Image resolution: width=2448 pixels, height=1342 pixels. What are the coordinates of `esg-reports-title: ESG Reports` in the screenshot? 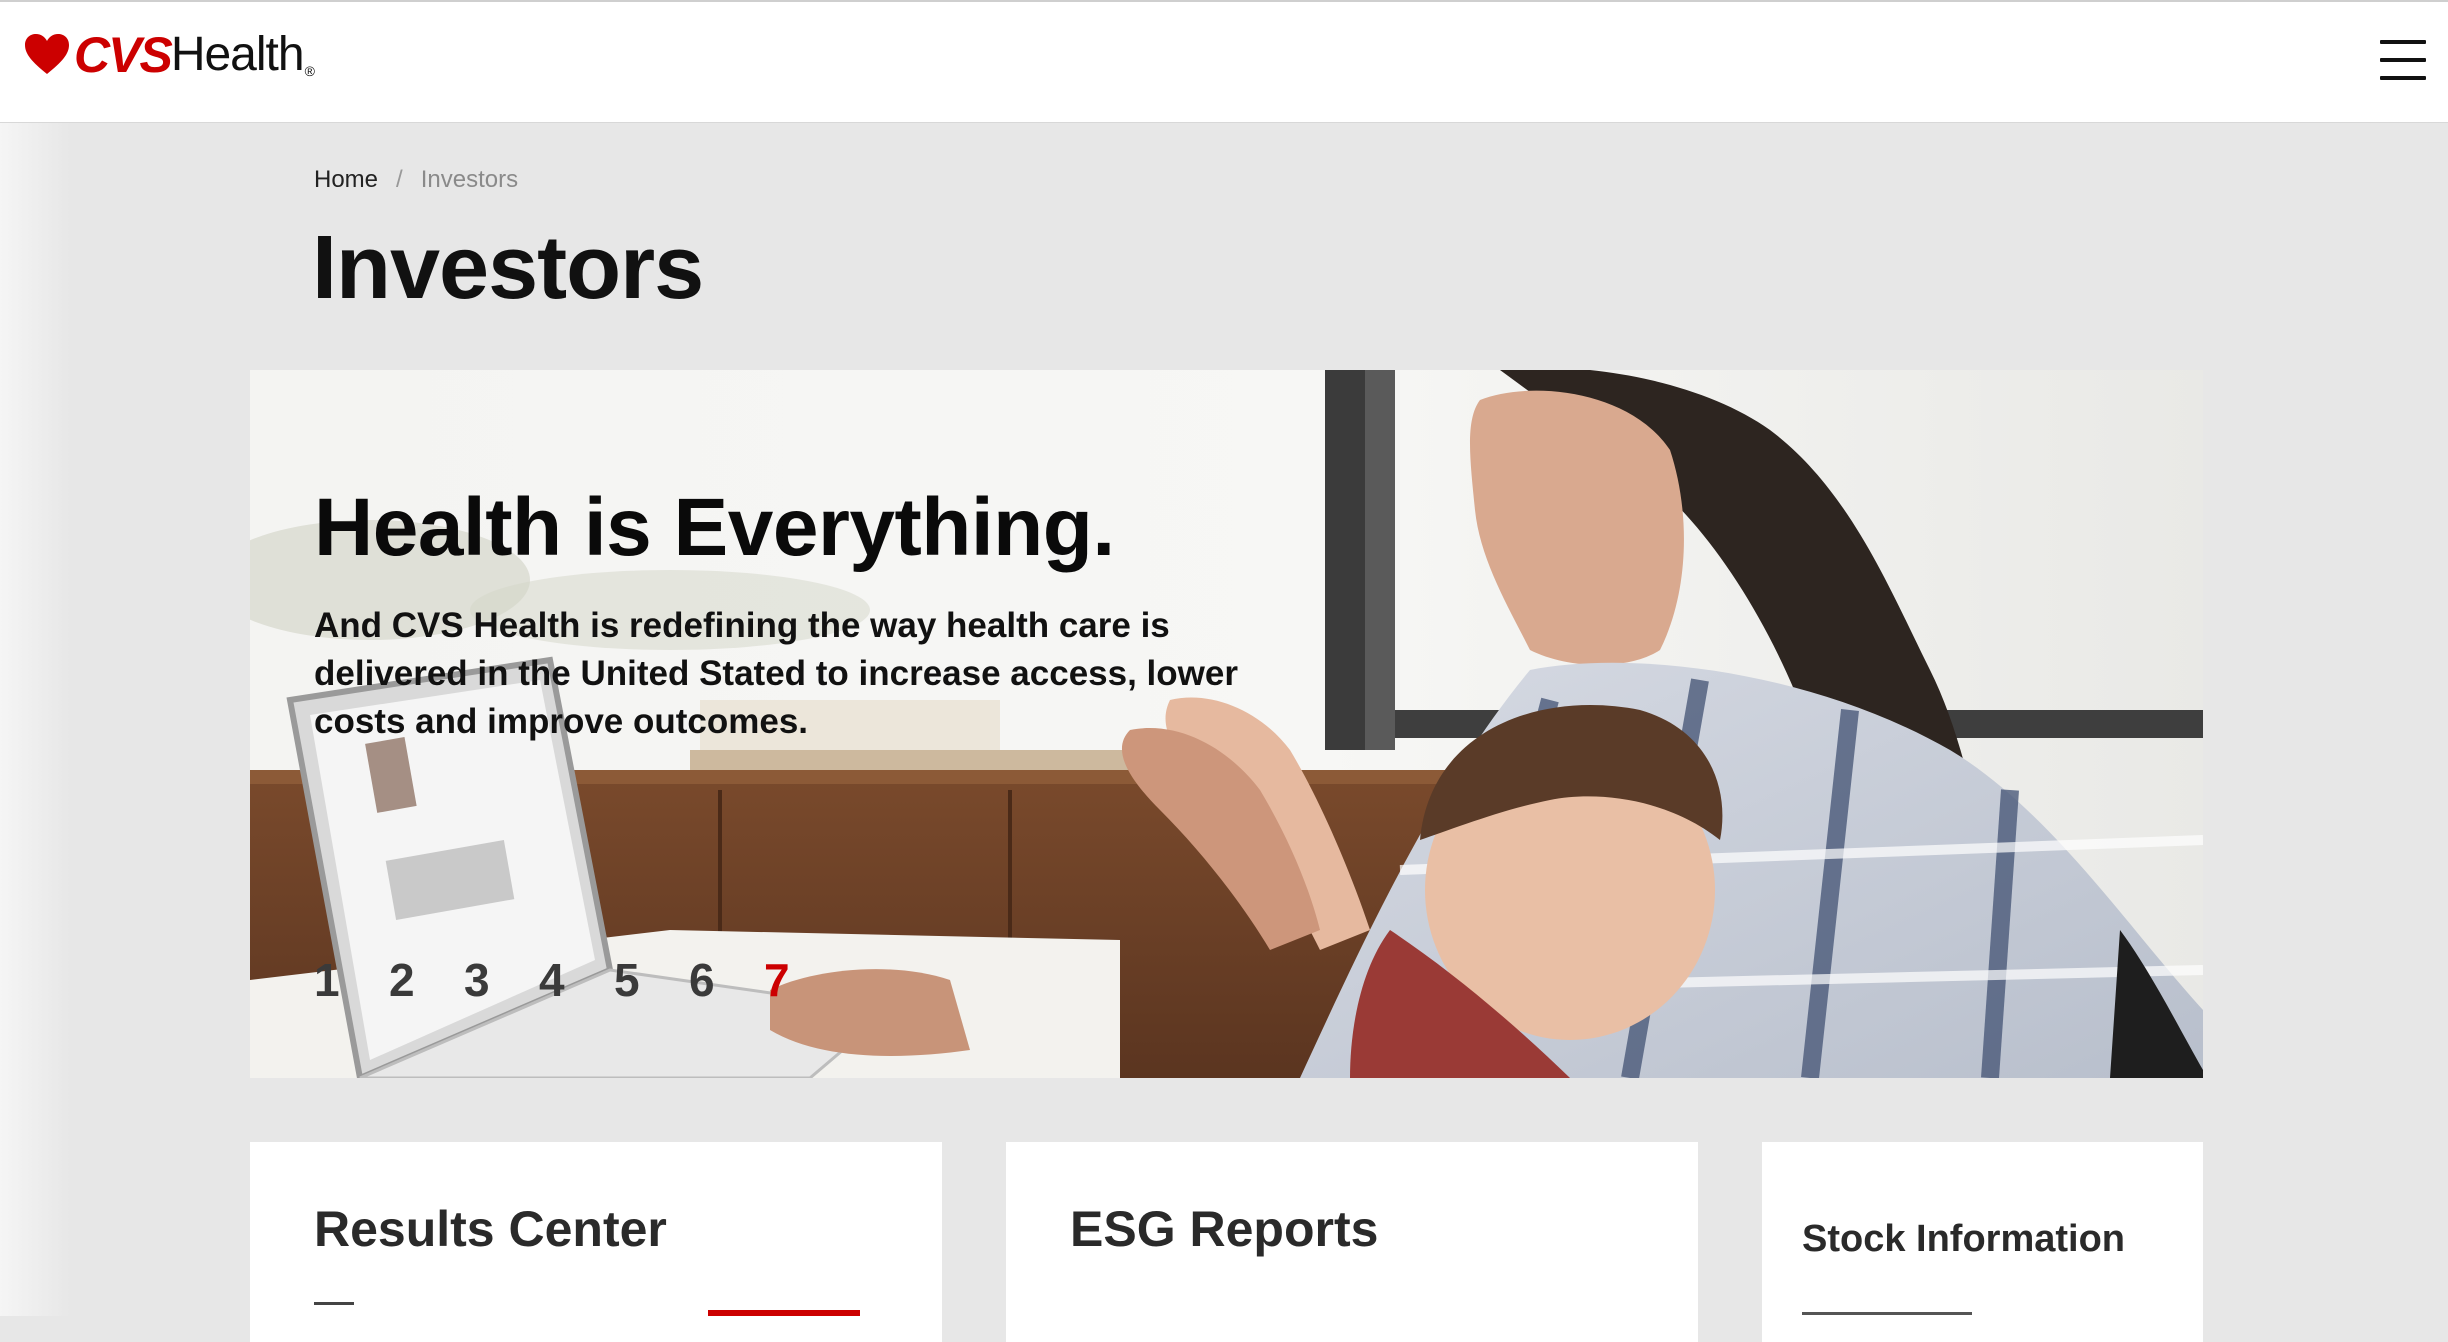 It's located at (1224, 1229).